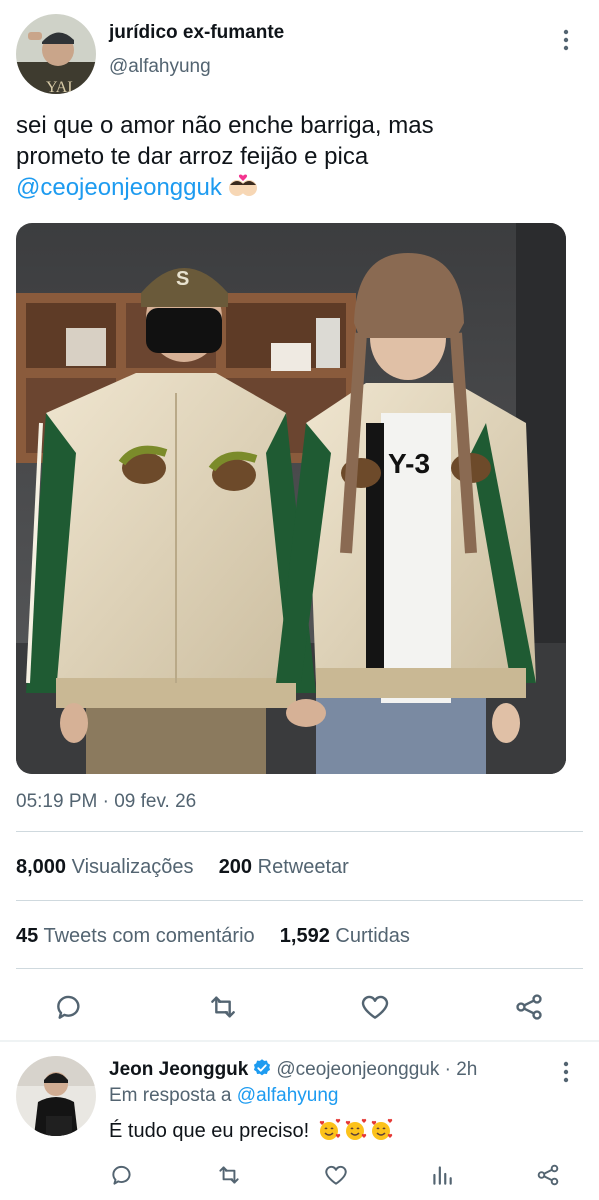 Image resolution: width=599 pixels, height=1200 pixels. What do you see at coordinates (106, 802) in the screenshot?
I see `tweet-timestamp: 05:19 PM · 09 fev. 26` at bounding box center [106, 802].